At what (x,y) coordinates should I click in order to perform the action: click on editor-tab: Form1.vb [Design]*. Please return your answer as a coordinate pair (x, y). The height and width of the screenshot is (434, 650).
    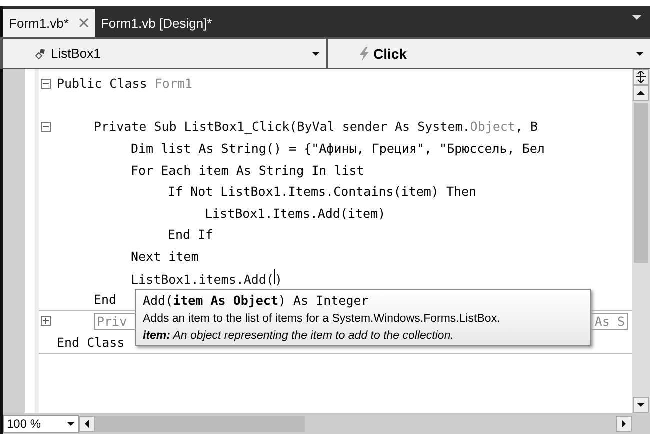
    Looking at the image, I should click on (156, 23).